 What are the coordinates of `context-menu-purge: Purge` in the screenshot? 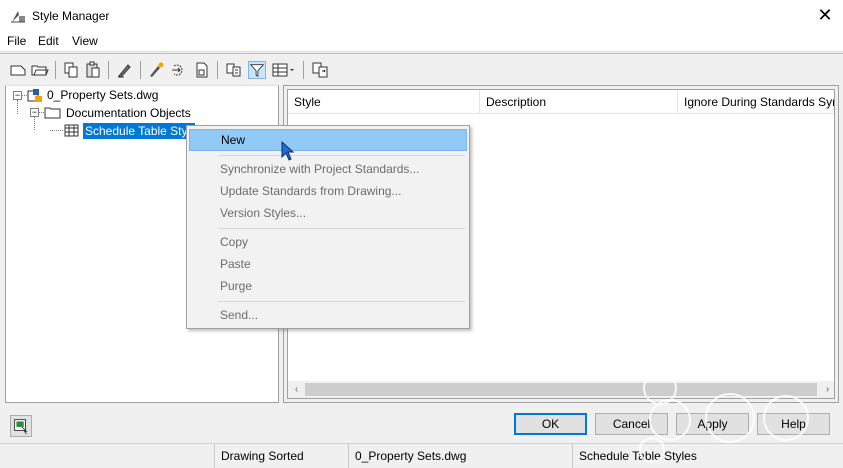 It's located at (328, 286).